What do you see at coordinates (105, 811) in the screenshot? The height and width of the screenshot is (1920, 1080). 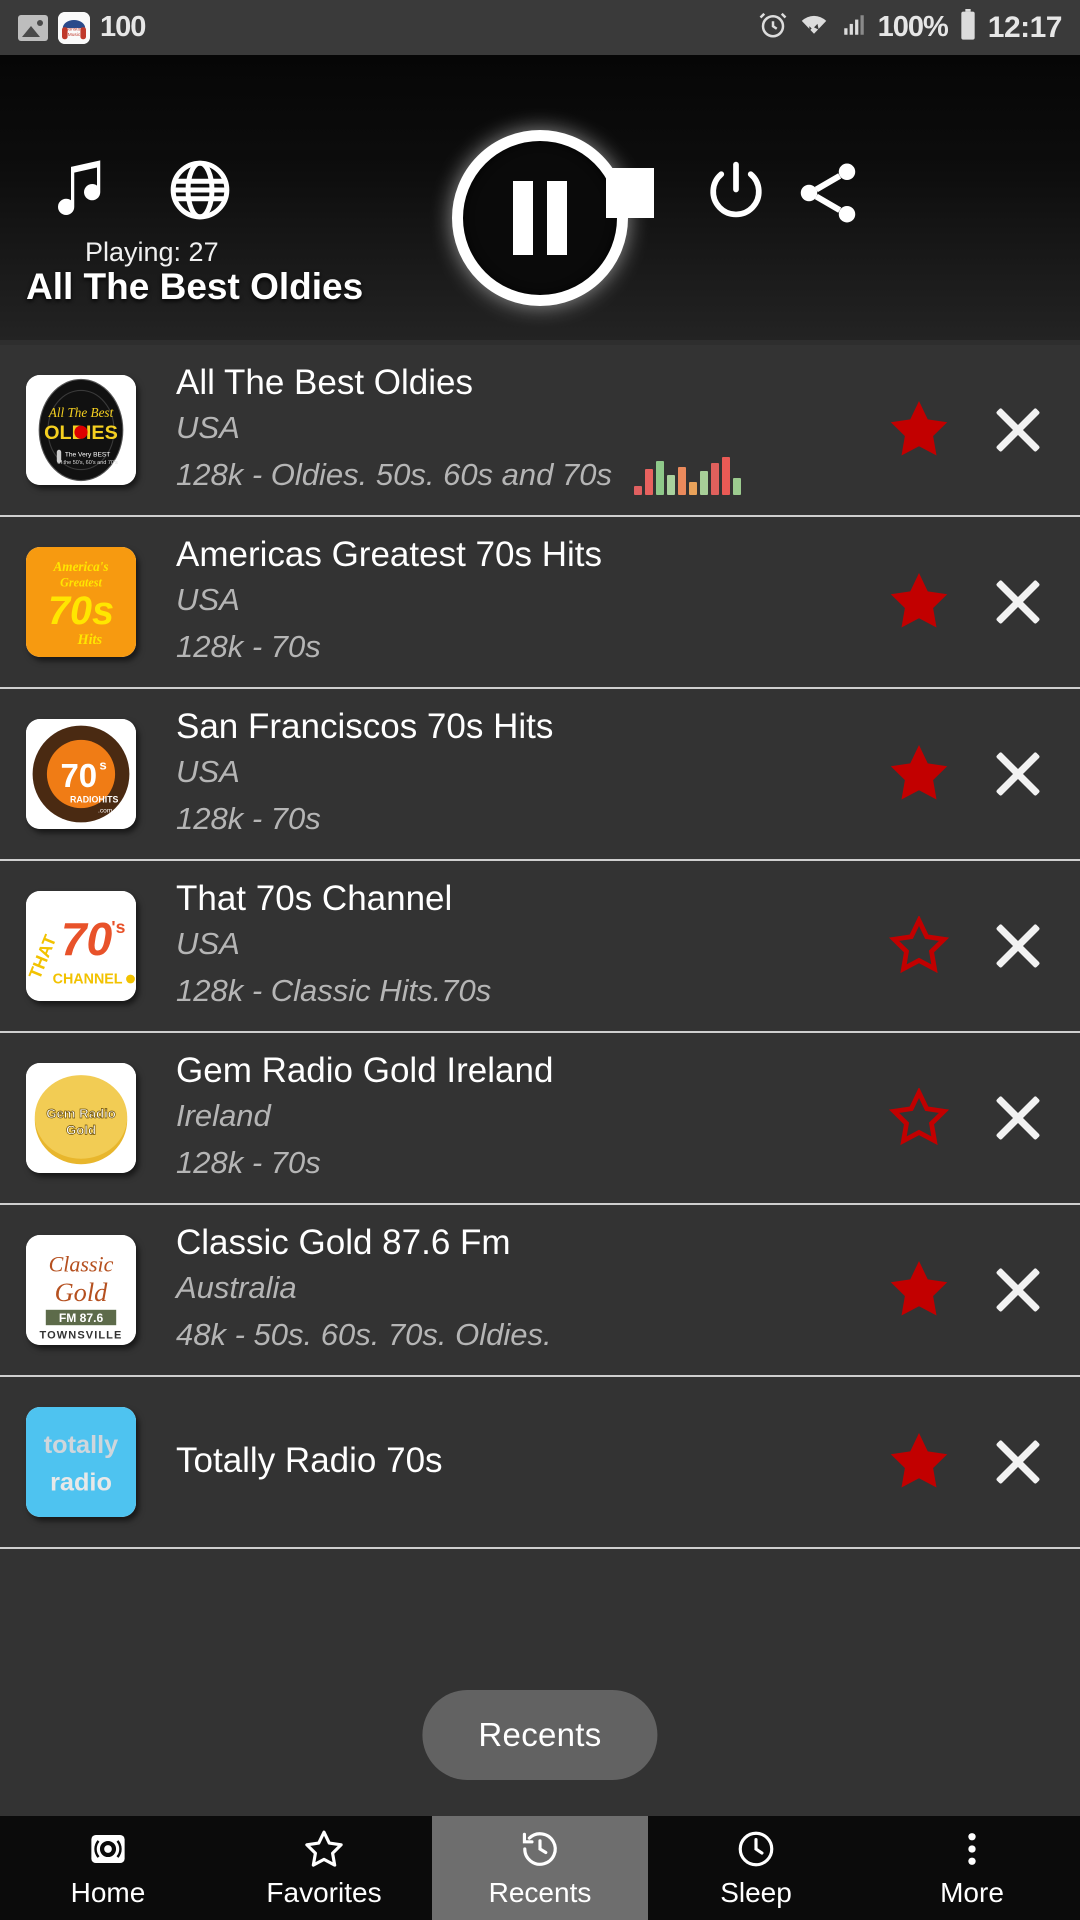 I see `svg-text: .com` at bounding box center [105, 811].